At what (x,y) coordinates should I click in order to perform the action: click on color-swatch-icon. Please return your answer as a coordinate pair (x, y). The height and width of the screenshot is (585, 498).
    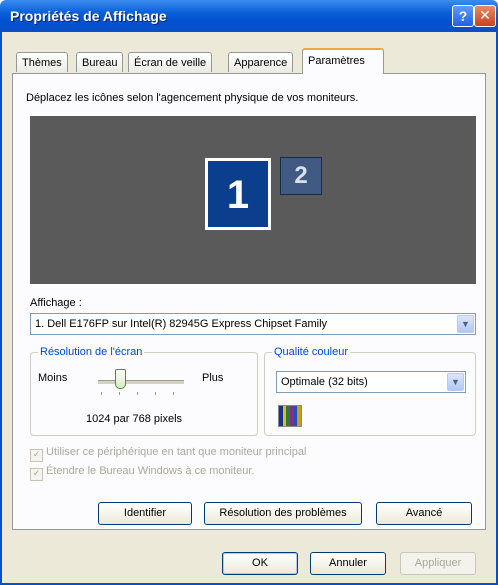
    Looking at the image, I should click on (290, 416).